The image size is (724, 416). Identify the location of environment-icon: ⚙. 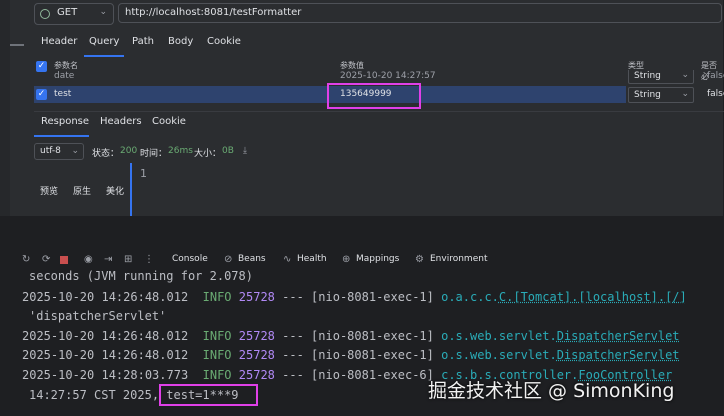
(419, 259).